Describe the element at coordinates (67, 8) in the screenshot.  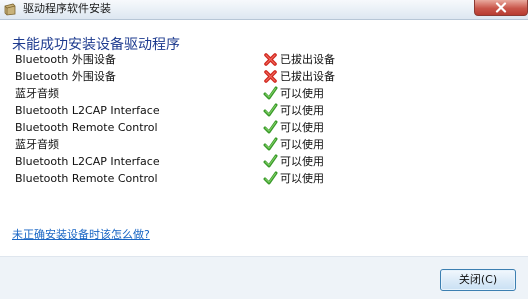
I see `window-title: 驱动程序软件安装` at that location.